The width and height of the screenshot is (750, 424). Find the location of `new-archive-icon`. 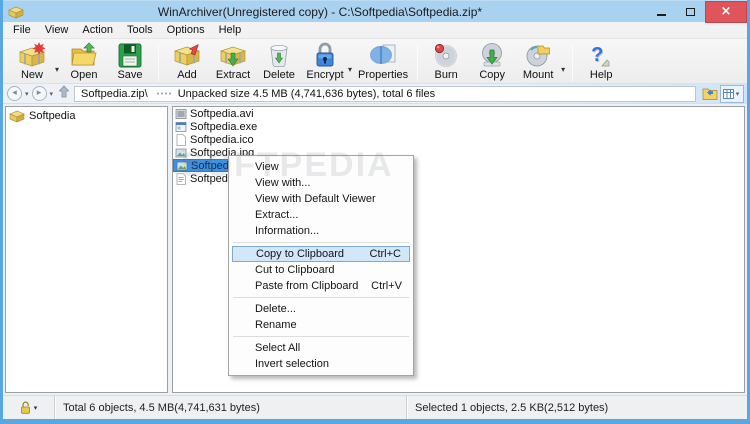

new-archive-icon is located at coordinates (32, 55).